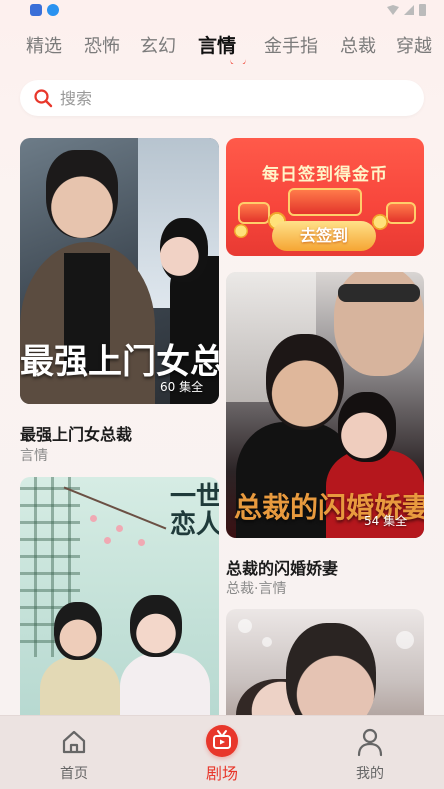 This screenshot has width=444, height=789. What do you see at coordinates (409, 10) in the screenshot?
I see `signal-icon` at bounding box center [409, 10].